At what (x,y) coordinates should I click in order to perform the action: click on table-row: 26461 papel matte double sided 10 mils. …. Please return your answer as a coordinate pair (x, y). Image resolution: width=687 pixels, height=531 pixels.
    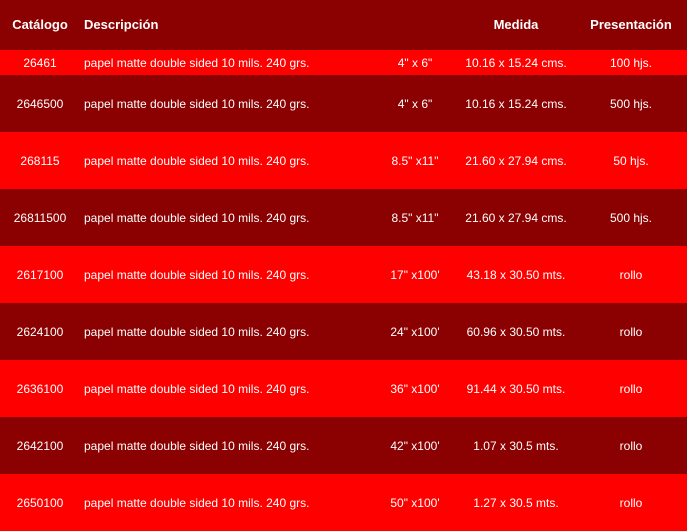
    Looking at the image, I should click on (343, 62).